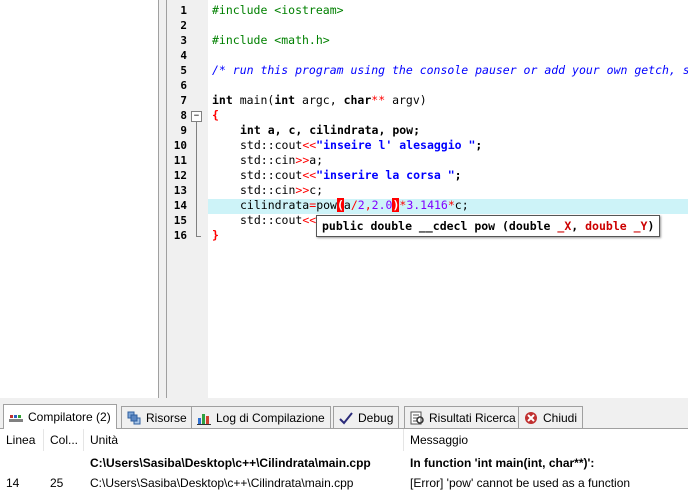 This screenshot has height=497, width=688. What do you see at coordinates (180, 190) in the screenshot?
I see `line-number: 13` at bounding box center [180, 190].